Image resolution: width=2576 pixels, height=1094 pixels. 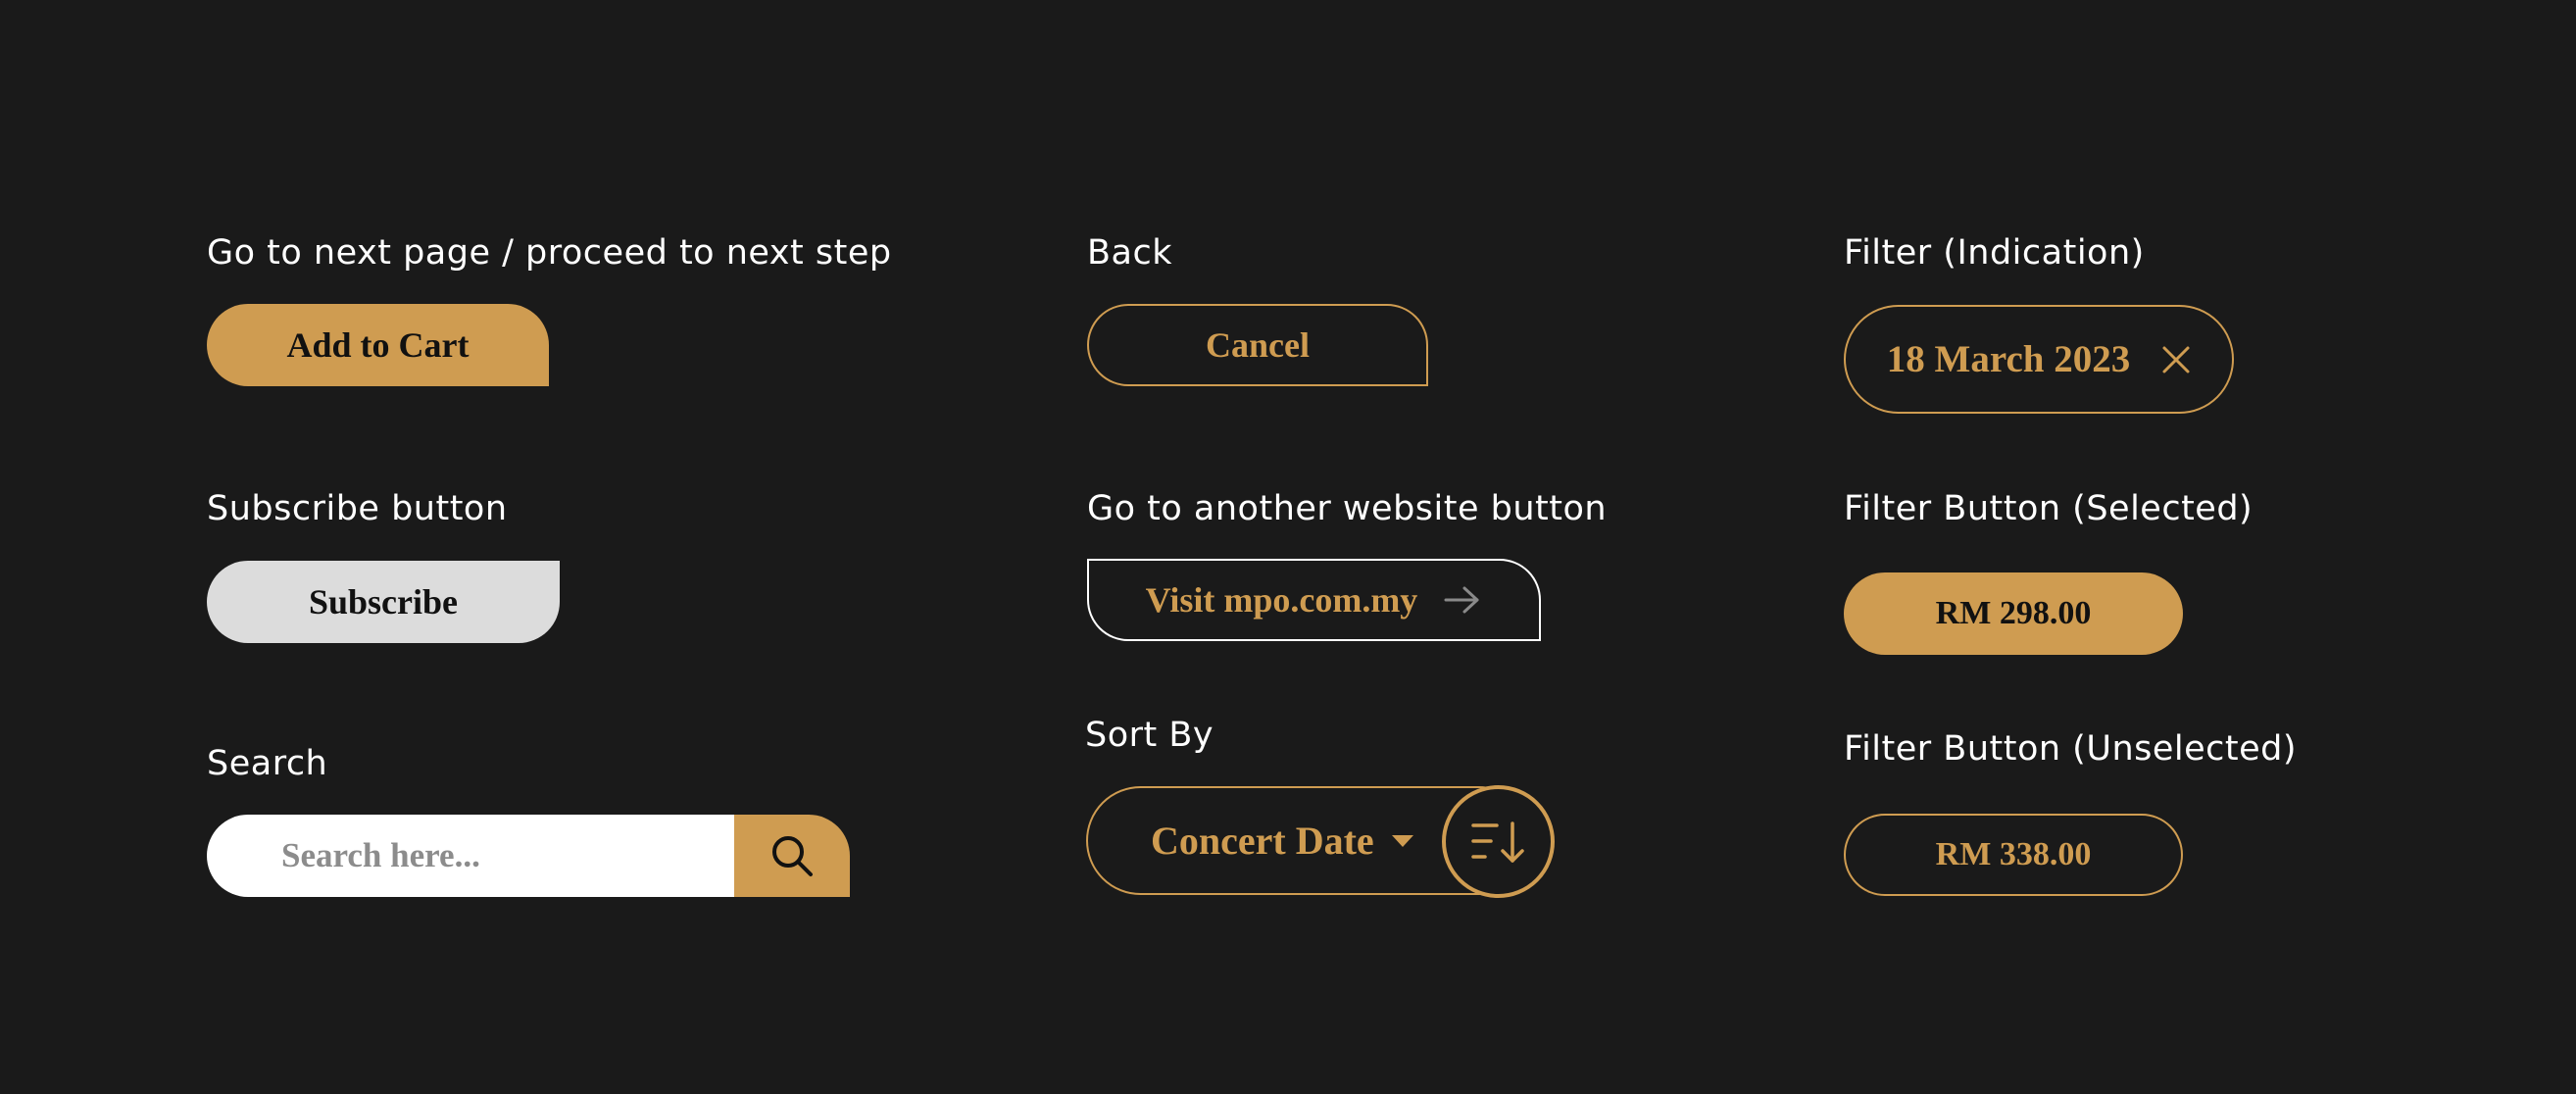 I want to click on sort-selected-label: Concert Date, so click(x=1262, y=841).